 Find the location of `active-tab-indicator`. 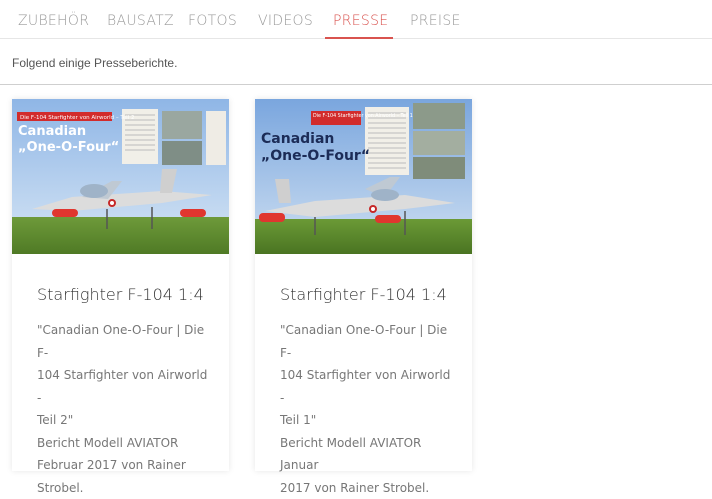

active-tab-indicator is located at coordinates (359, 38).